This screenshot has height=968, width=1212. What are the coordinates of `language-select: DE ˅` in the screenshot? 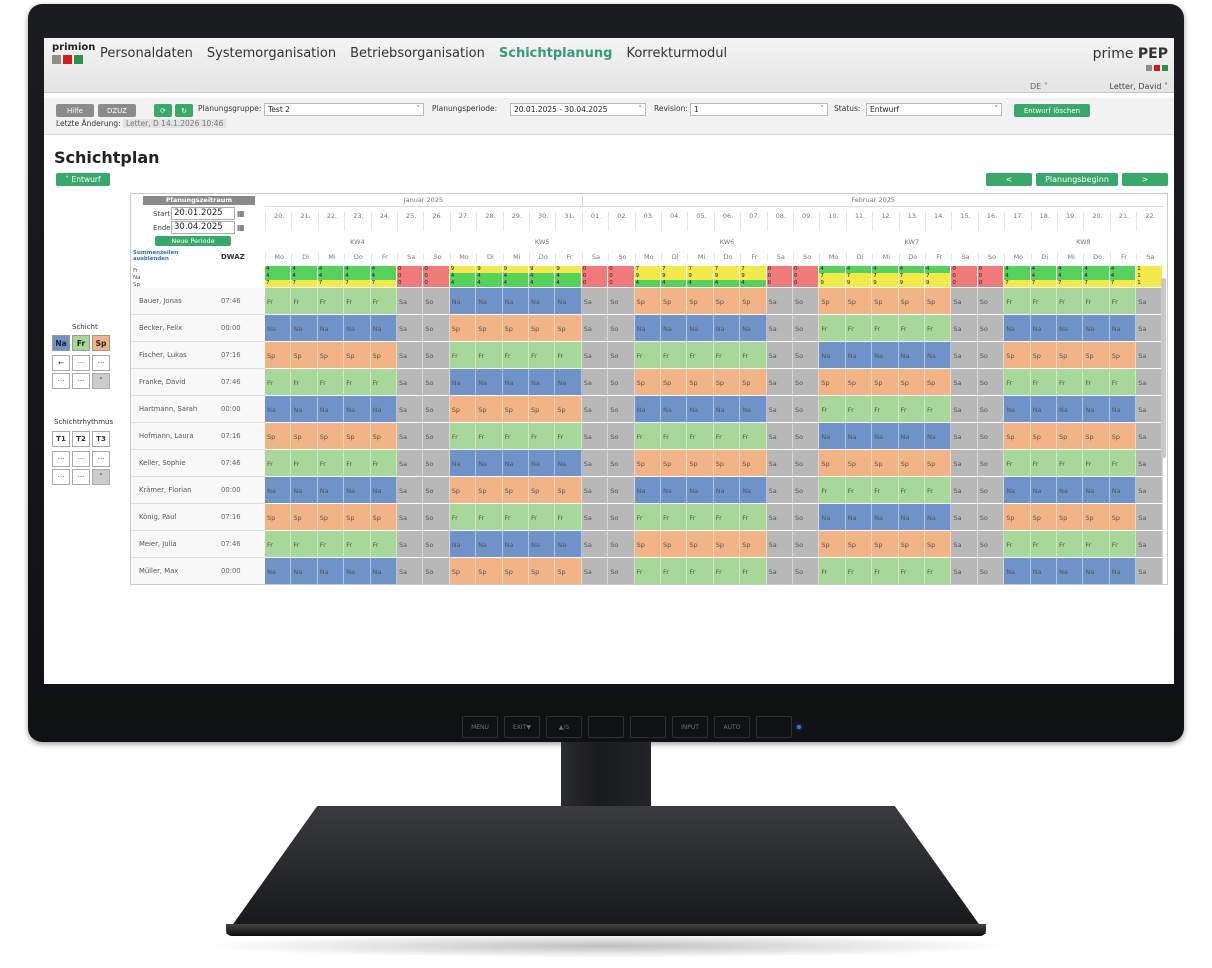 It's located at (1039, 86).